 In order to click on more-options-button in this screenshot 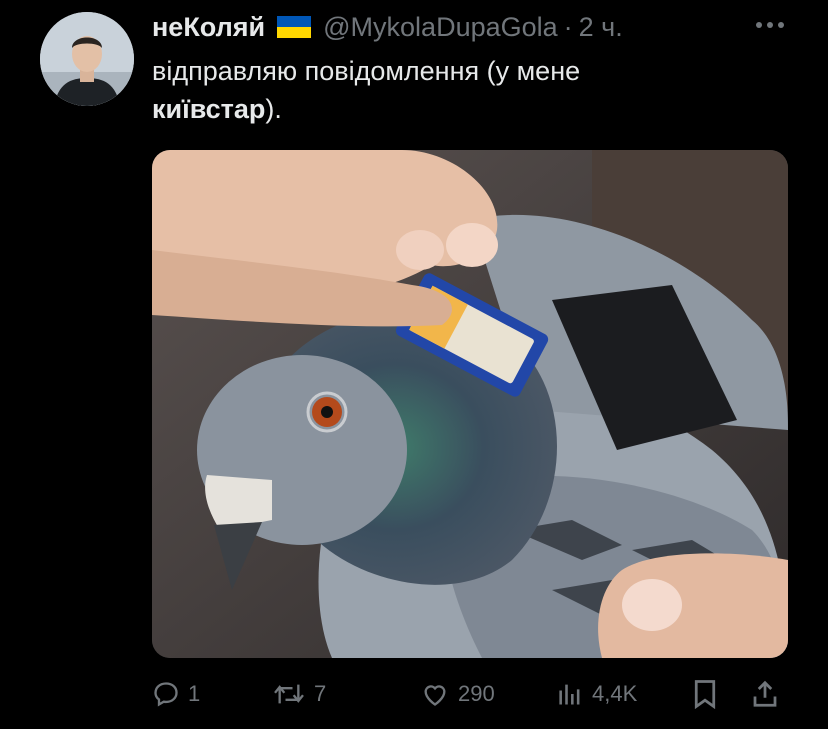, I will do `click(770, 25)`.